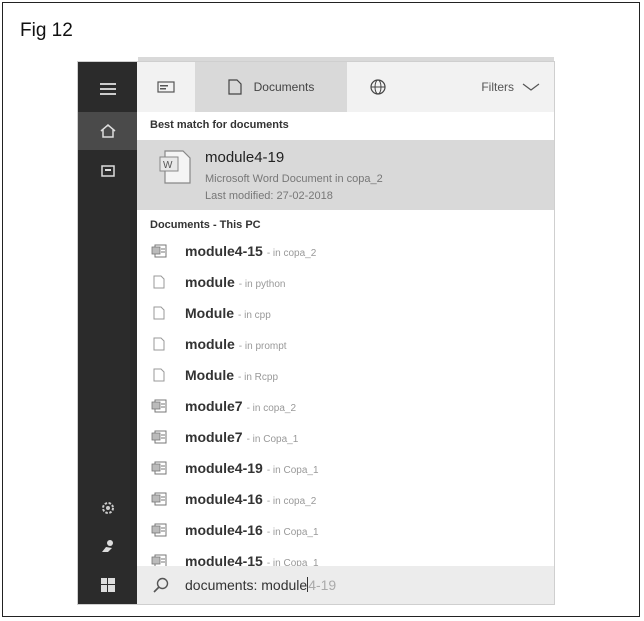 The image size is (644, 621). Describe the element at coordinates (345, 313) in the screenshot. I see `list-item: Module - in cpp` at that location.